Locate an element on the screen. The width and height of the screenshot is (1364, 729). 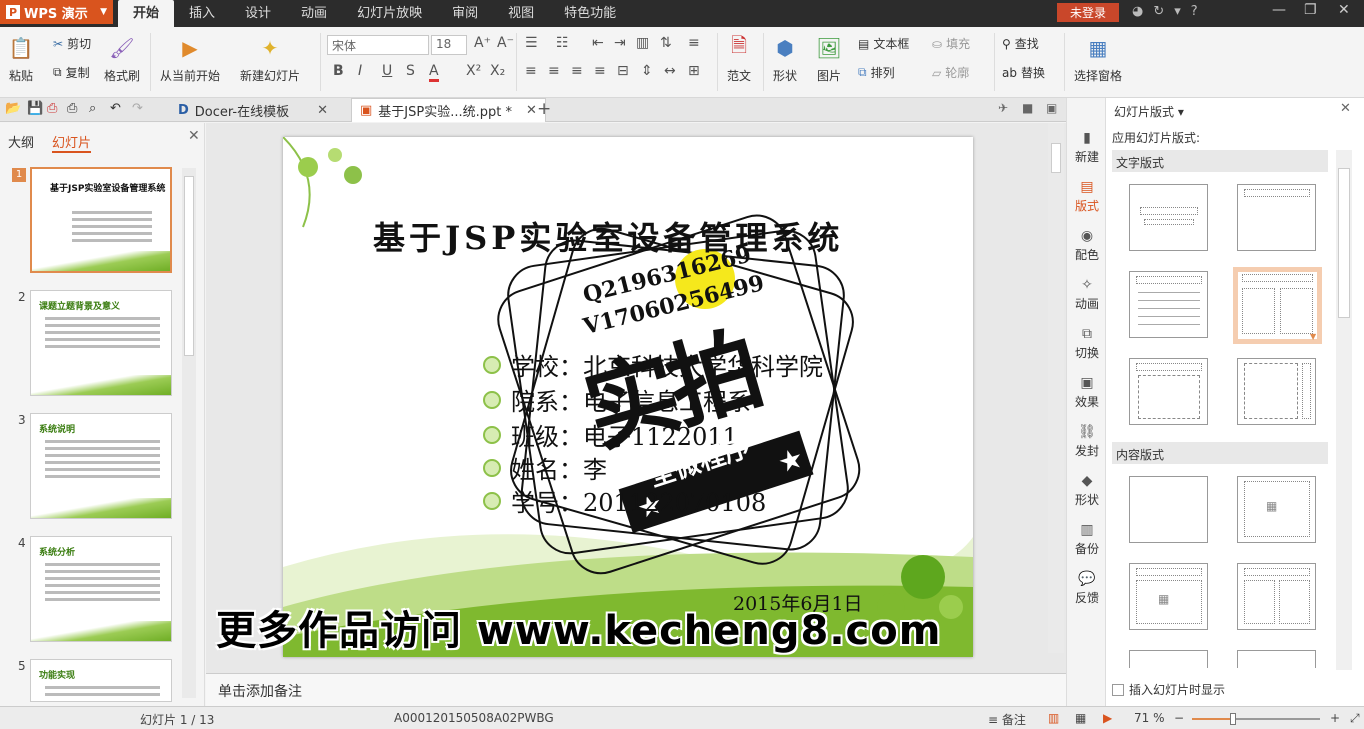
grow-font-icon: A⁺ is located at coordinates (482, 43).